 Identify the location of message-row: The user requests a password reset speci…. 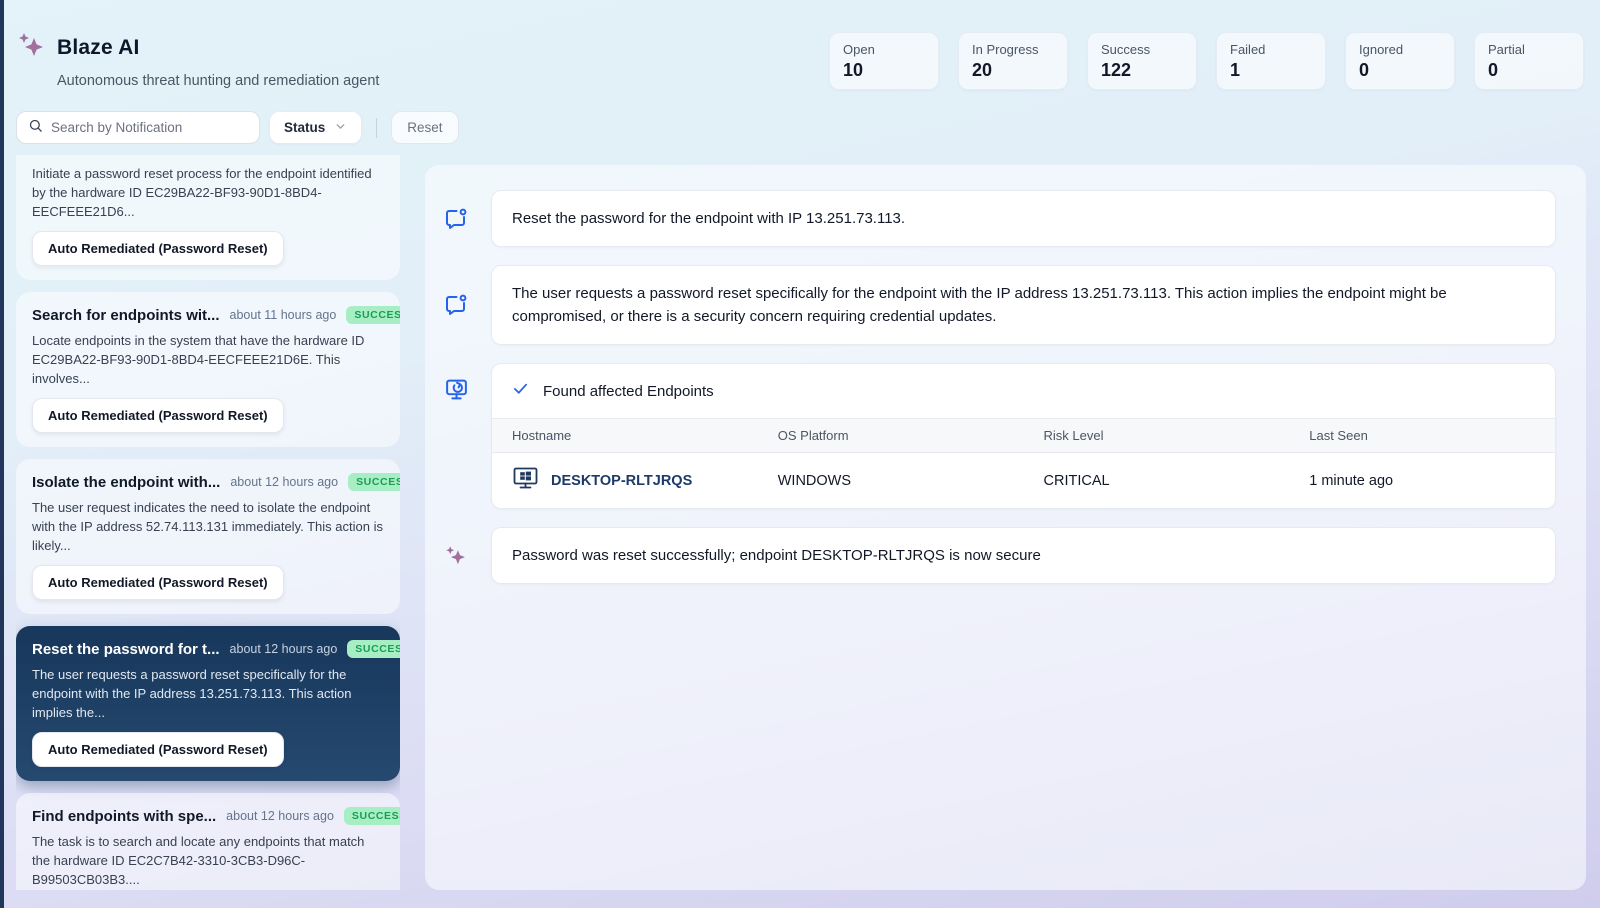
(999, 305).